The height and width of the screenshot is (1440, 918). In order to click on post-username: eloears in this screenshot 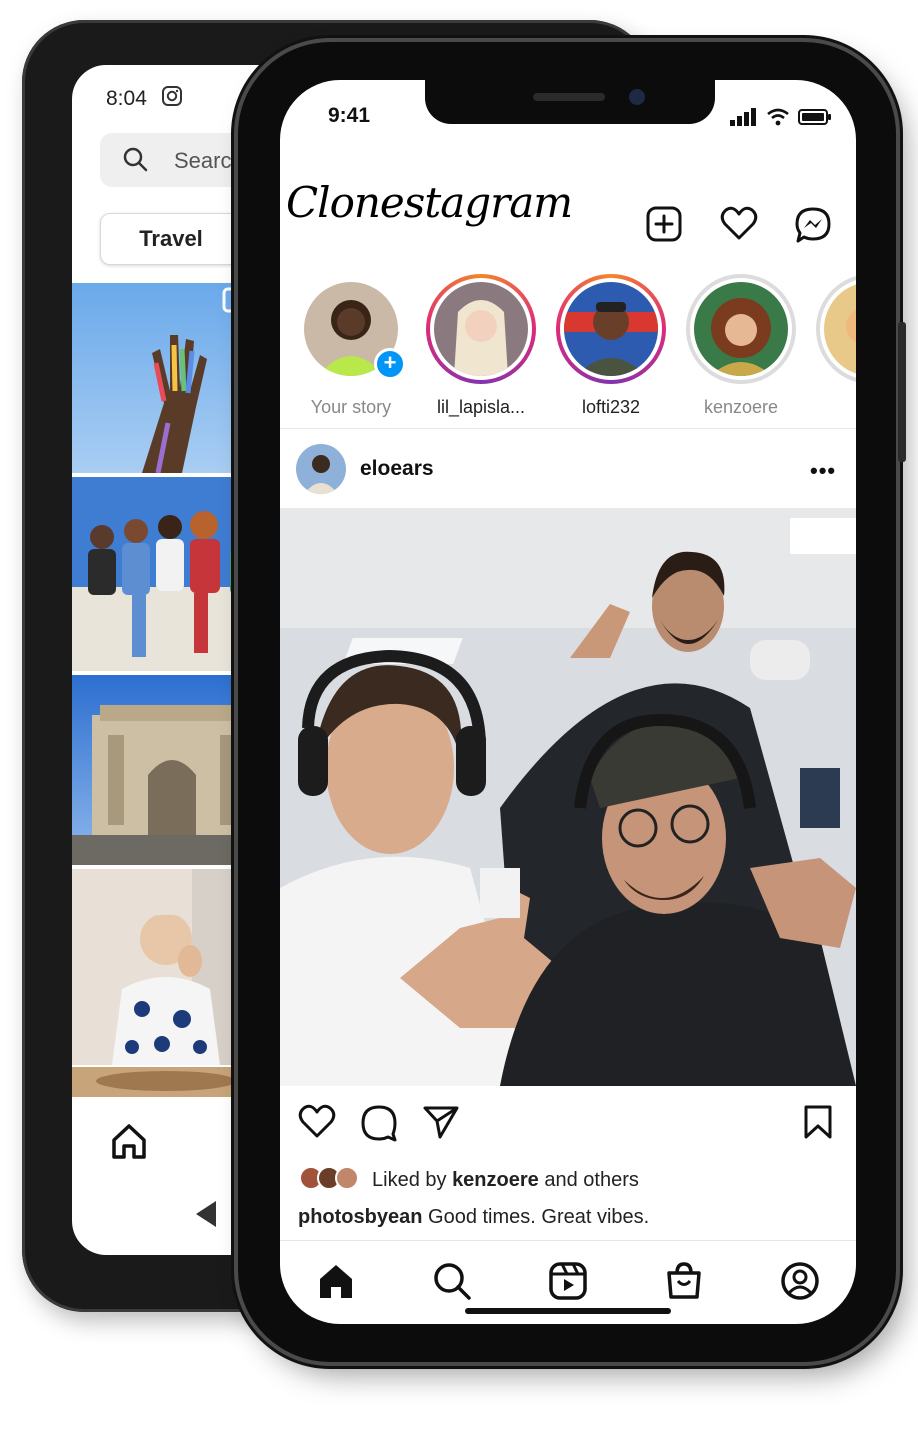, I will do `click(397, 469)`.